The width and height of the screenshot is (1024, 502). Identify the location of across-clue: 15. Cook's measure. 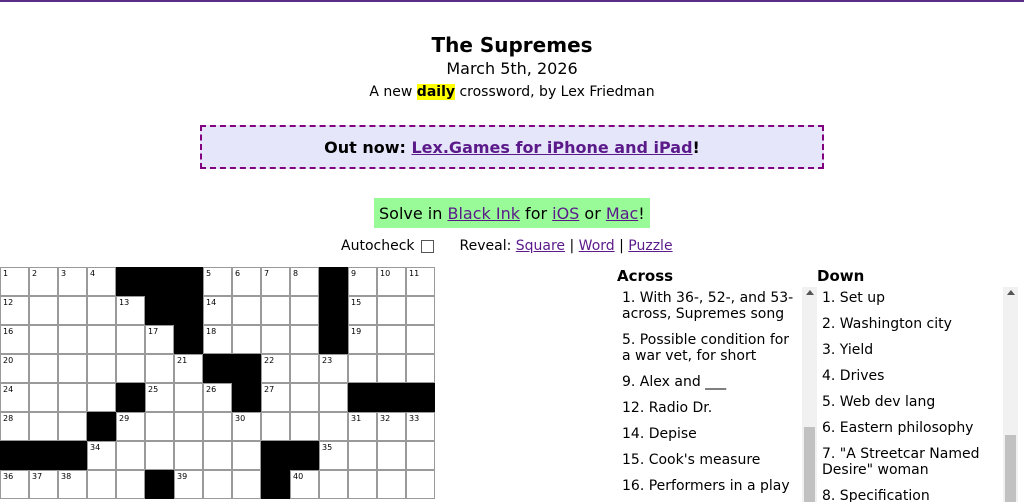
(710, 460).